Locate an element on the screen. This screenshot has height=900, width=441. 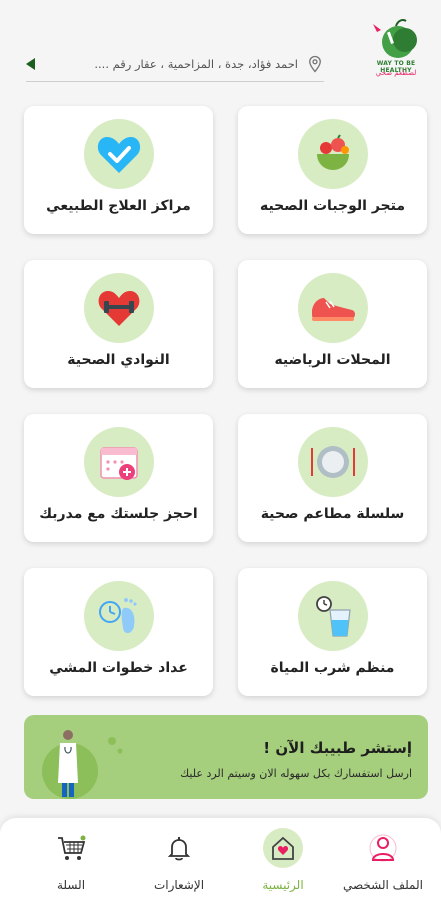
footstep-counter-icon is located at coordinates (119, 616).